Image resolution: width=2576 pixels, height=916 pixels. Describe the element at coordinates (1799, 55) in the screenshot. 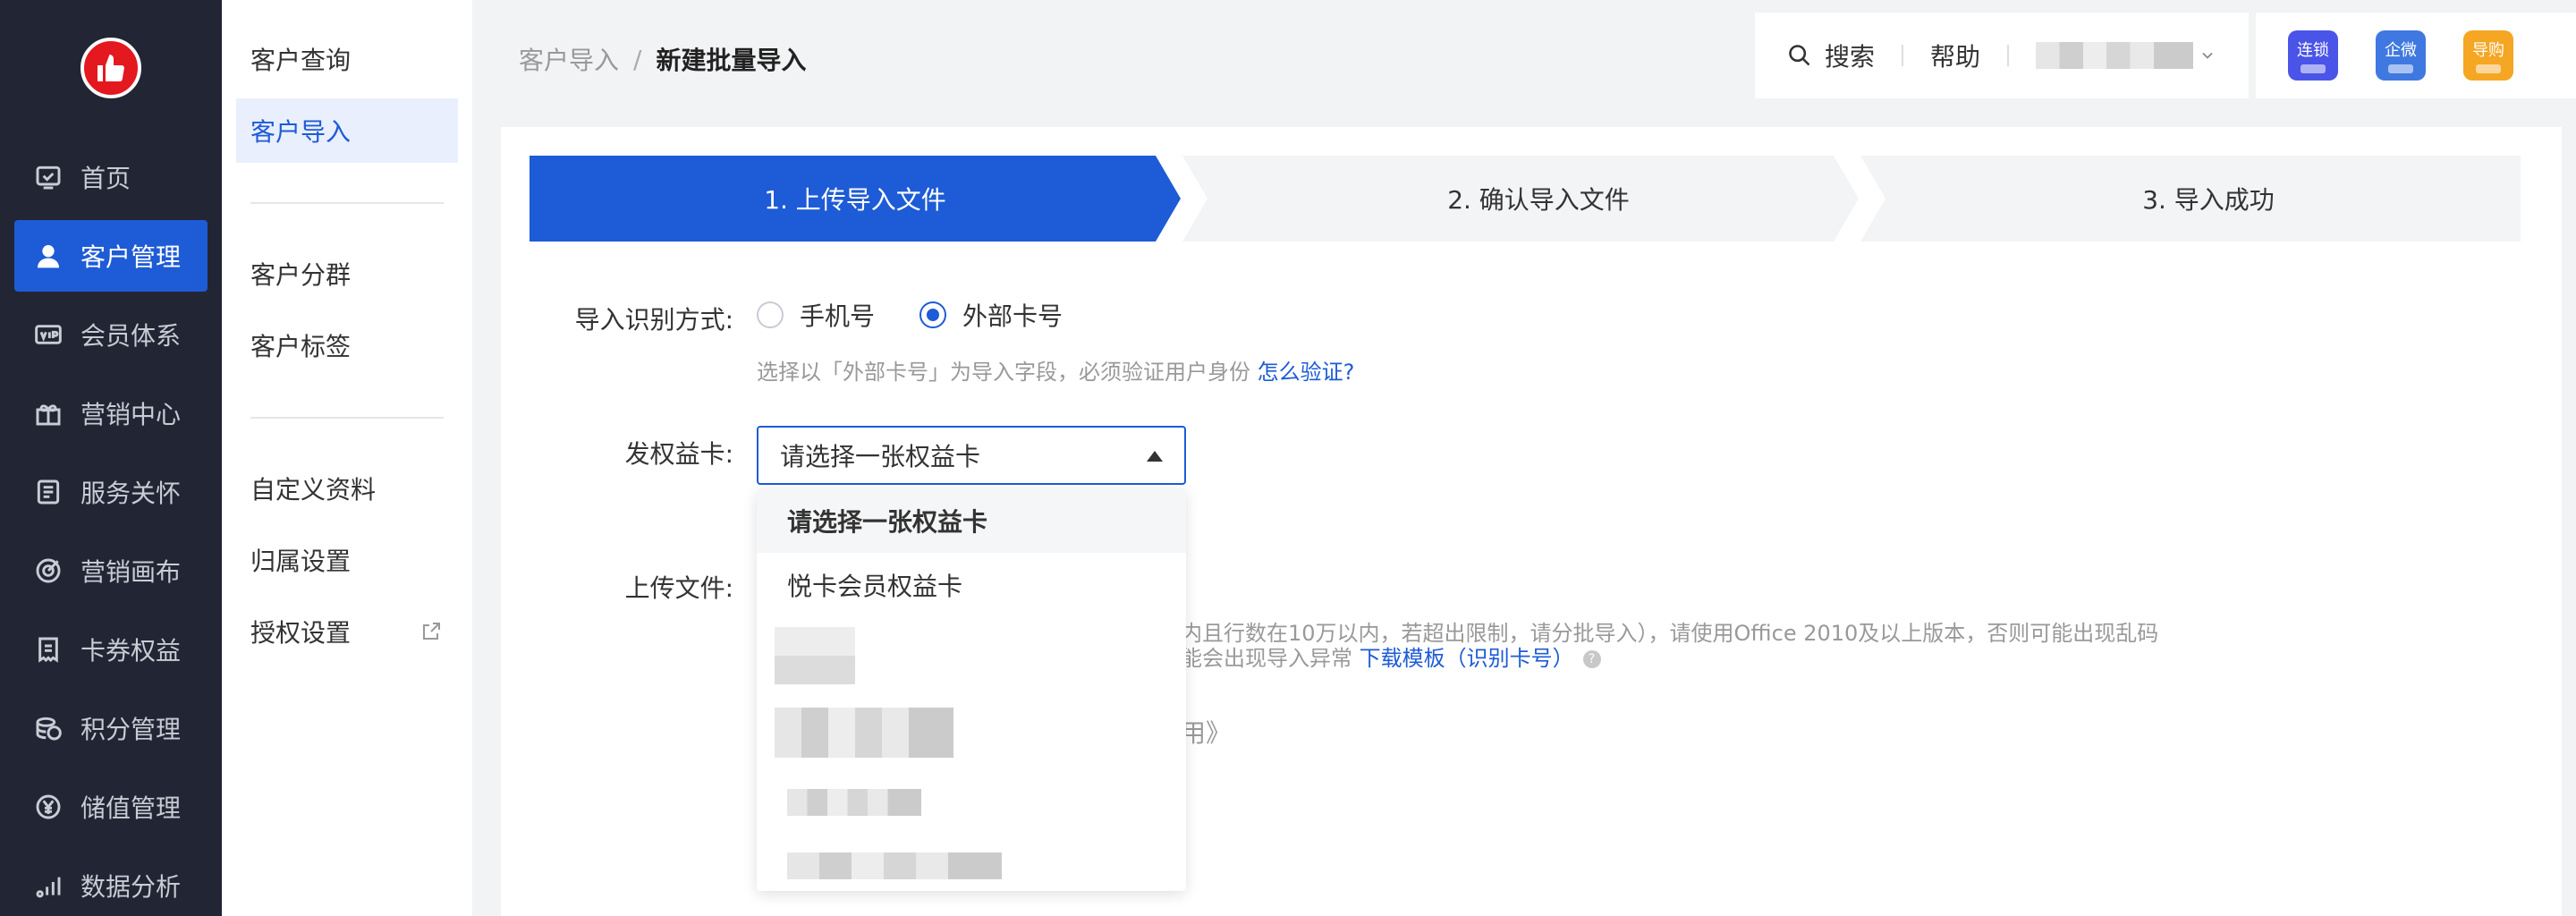

I see `search-icon` at that location.